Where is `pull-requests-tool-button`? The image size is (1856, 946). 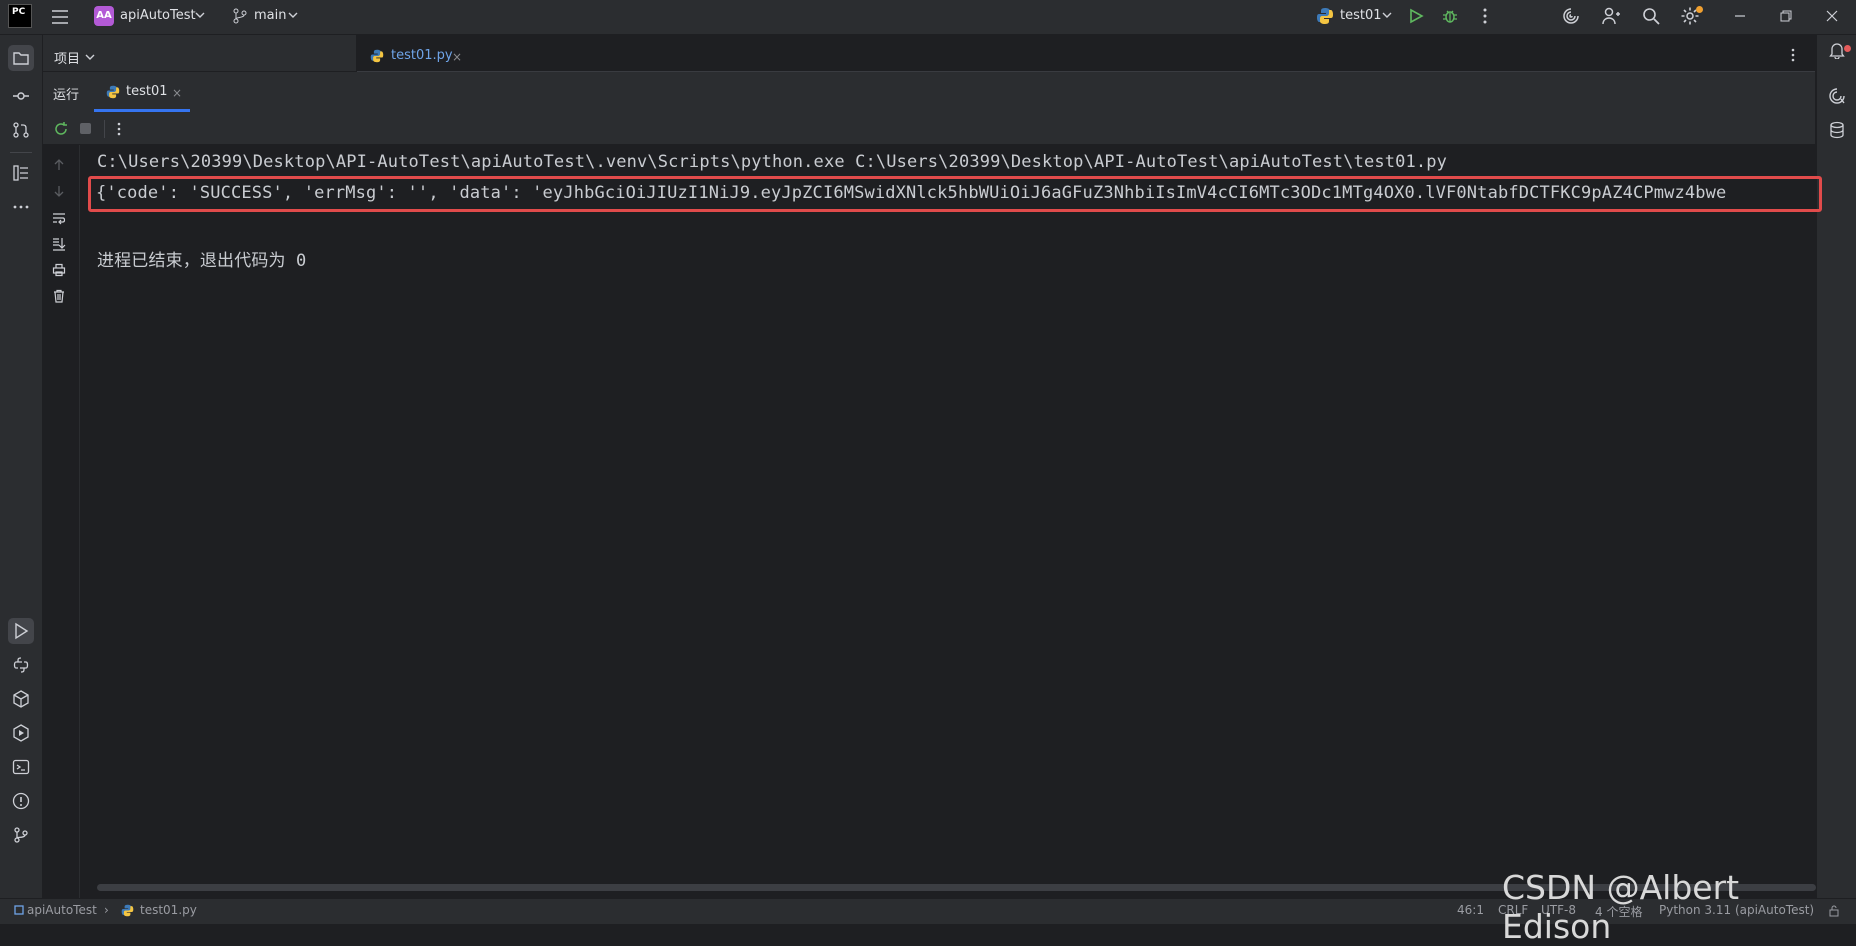
pull-requests-tool-button is located at coordinates (21, 130).